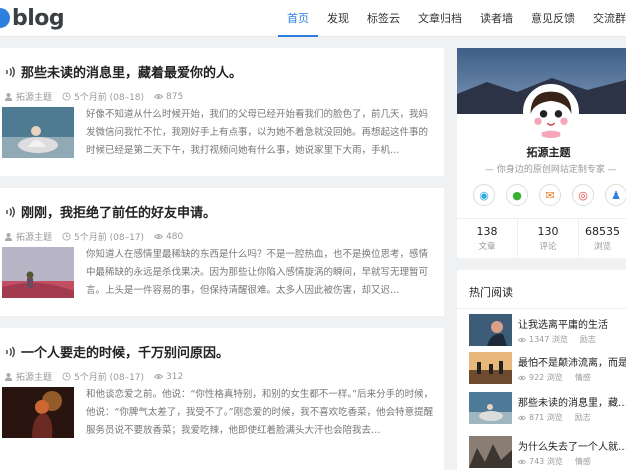 The height and width of the screenshot is (470, 626). What do you see at coordinates (440, 18) in the screenshot?
I see `nav-archive: 文章归档` at bounding box center [440, 18].